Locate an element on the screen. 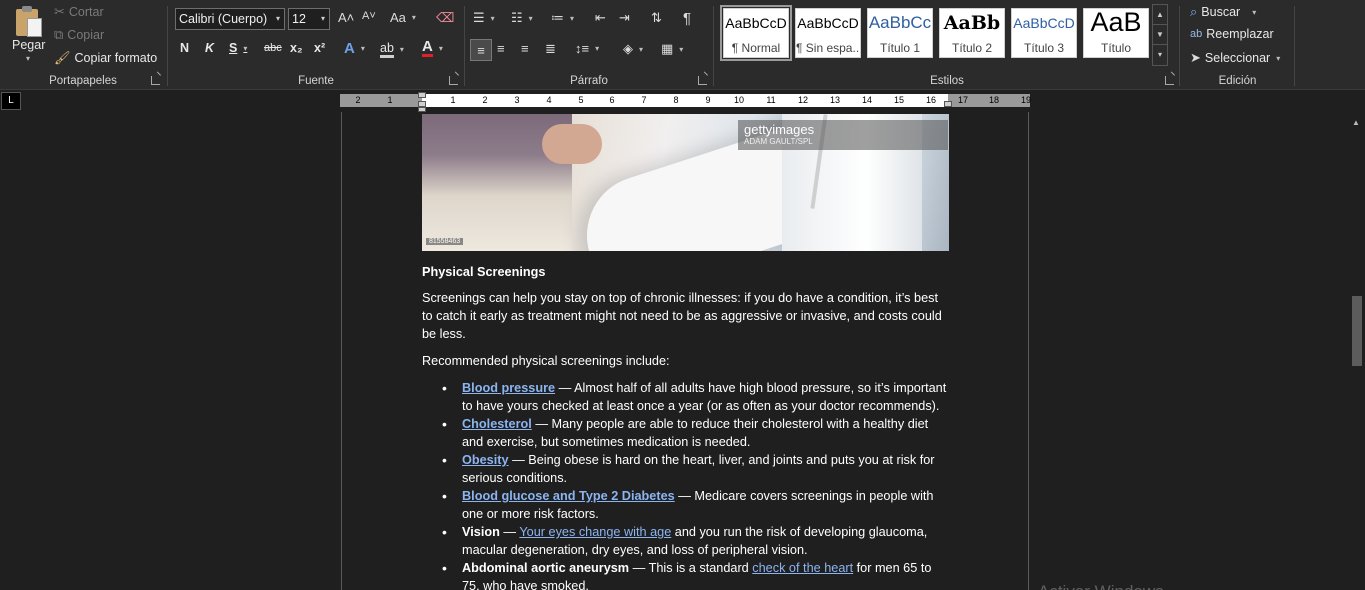 This screenshot has width=1365, height=590. styles-gallery-scroll: ▲ ▼ ▾ is located at coordinates (1160, 35).